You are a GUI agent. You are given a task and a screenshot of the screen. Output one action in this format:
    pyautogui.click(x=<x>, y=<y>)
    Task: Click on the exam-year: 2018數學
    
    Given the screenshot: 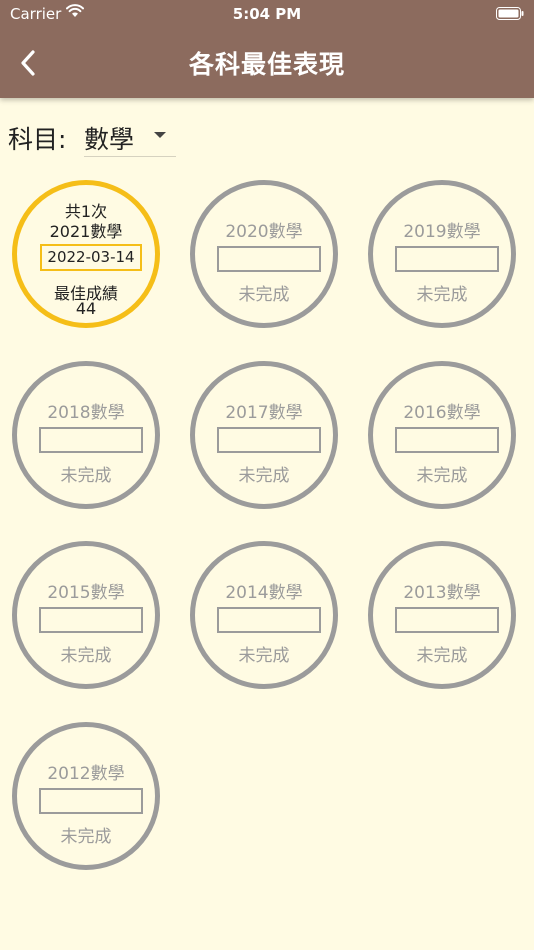 What is the action you would take?
    pyautogui.click(x=86, y=413)
    